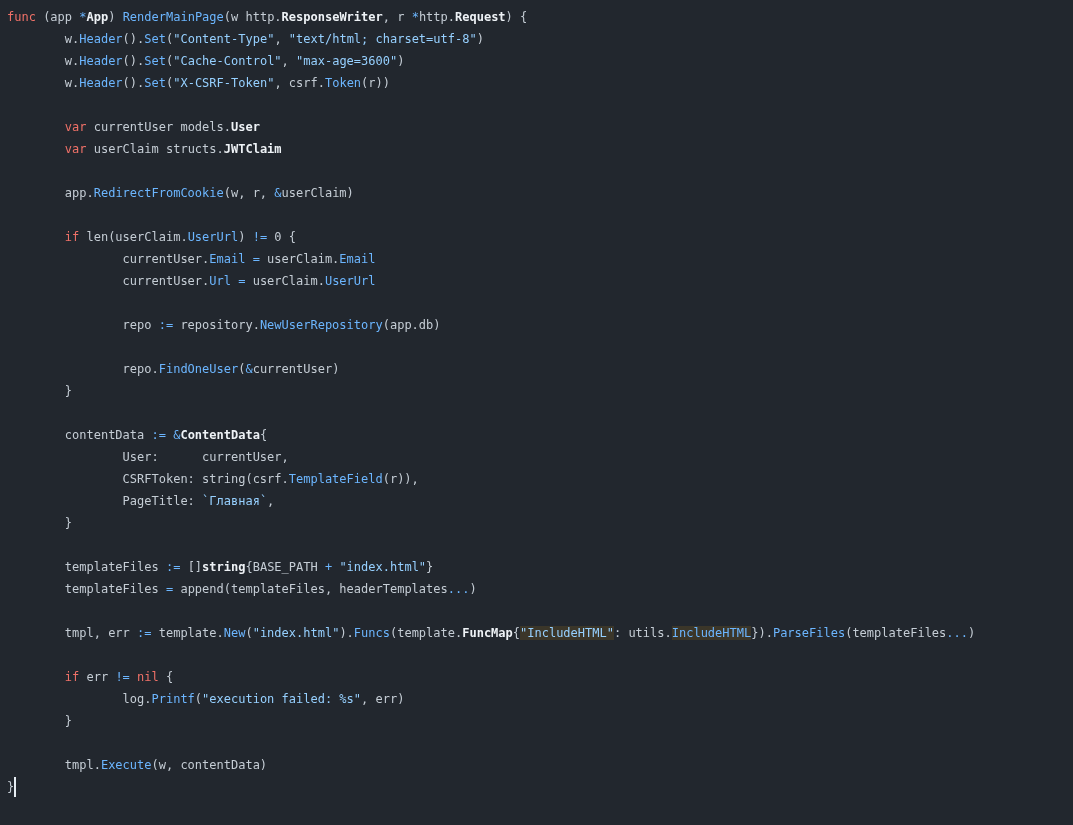  I want to click on code-line: currentUser.Url = userClaim.UserUrl, so click(248, 281).